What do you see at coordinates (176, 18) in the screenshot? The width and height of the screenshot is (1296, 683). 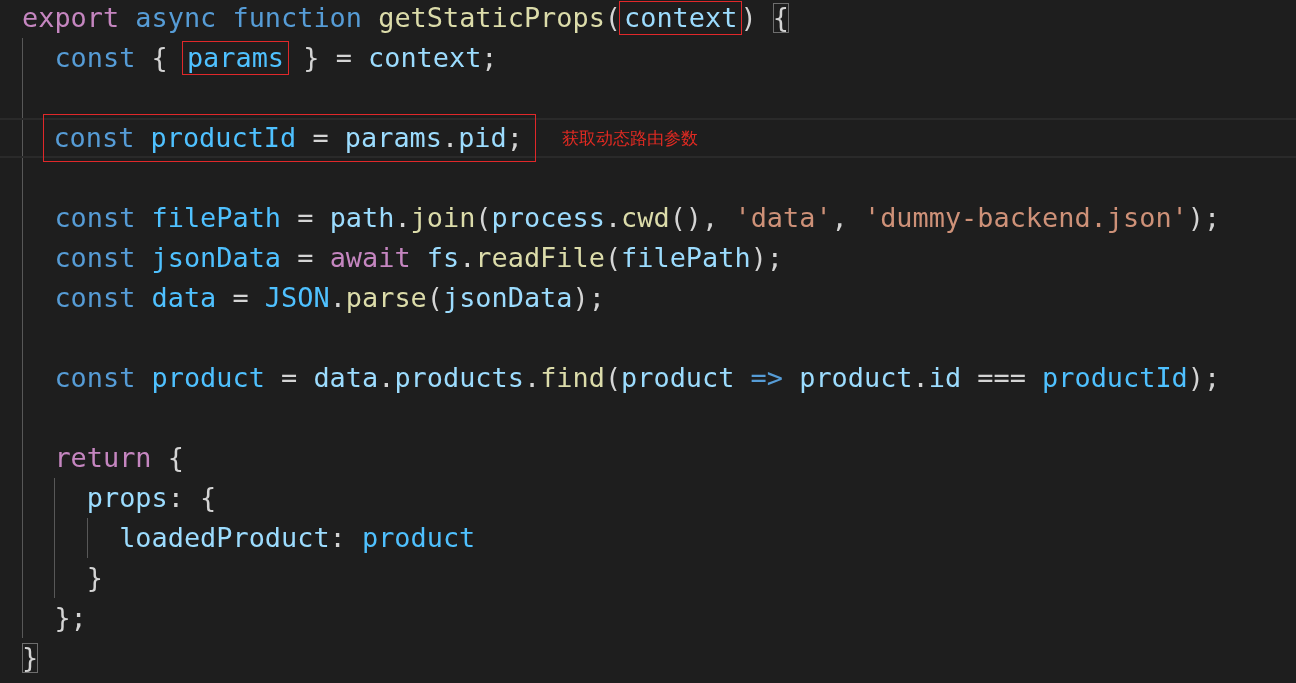 I see `code-text: async` at bounding box center [176, 18].